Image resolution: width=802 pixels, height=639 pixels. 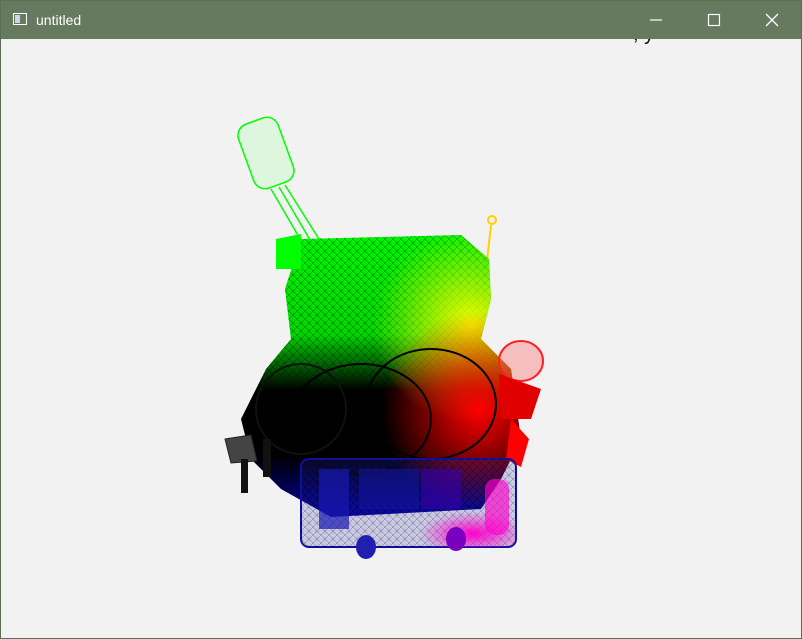 What do you see at coordinates (401, 20) in the screenshot?
I see `title-bar: untitled` at bounding box center [401, 20].